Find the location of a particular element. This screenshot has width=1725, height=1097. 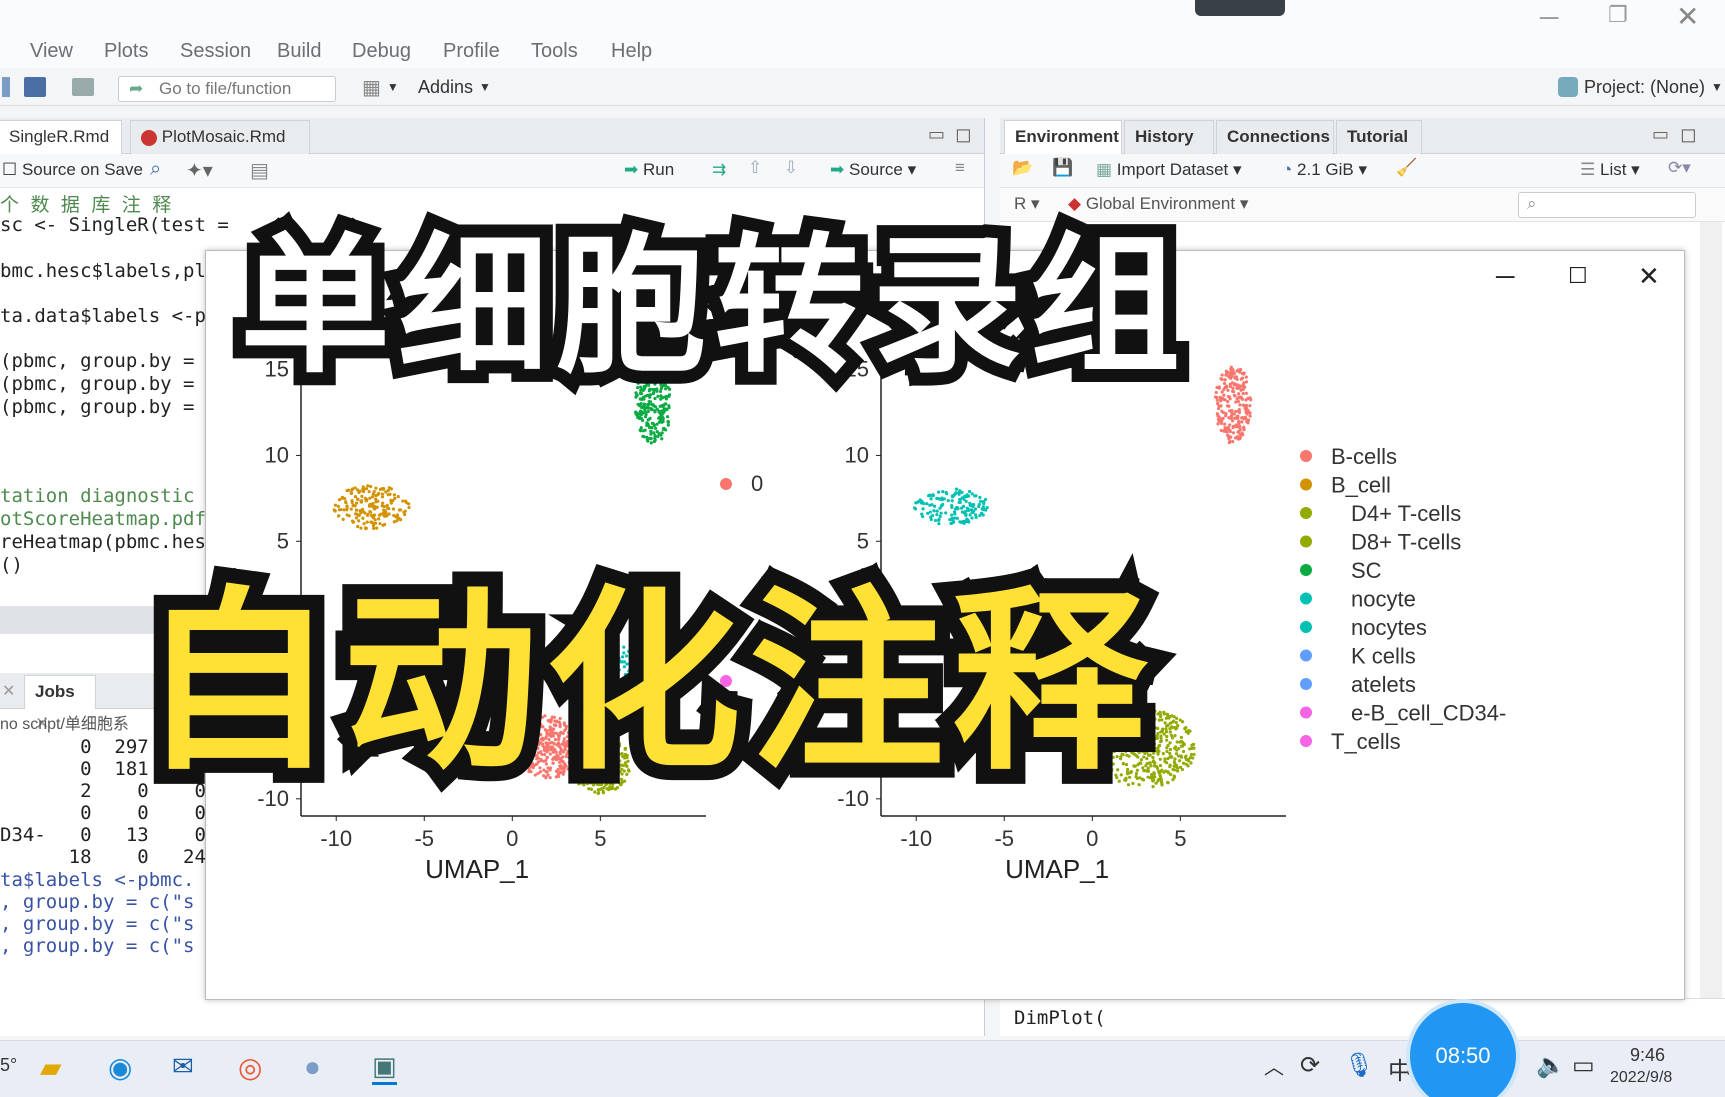

clock-date: 2022/9/8 is located at coordinates (1641, 1078).